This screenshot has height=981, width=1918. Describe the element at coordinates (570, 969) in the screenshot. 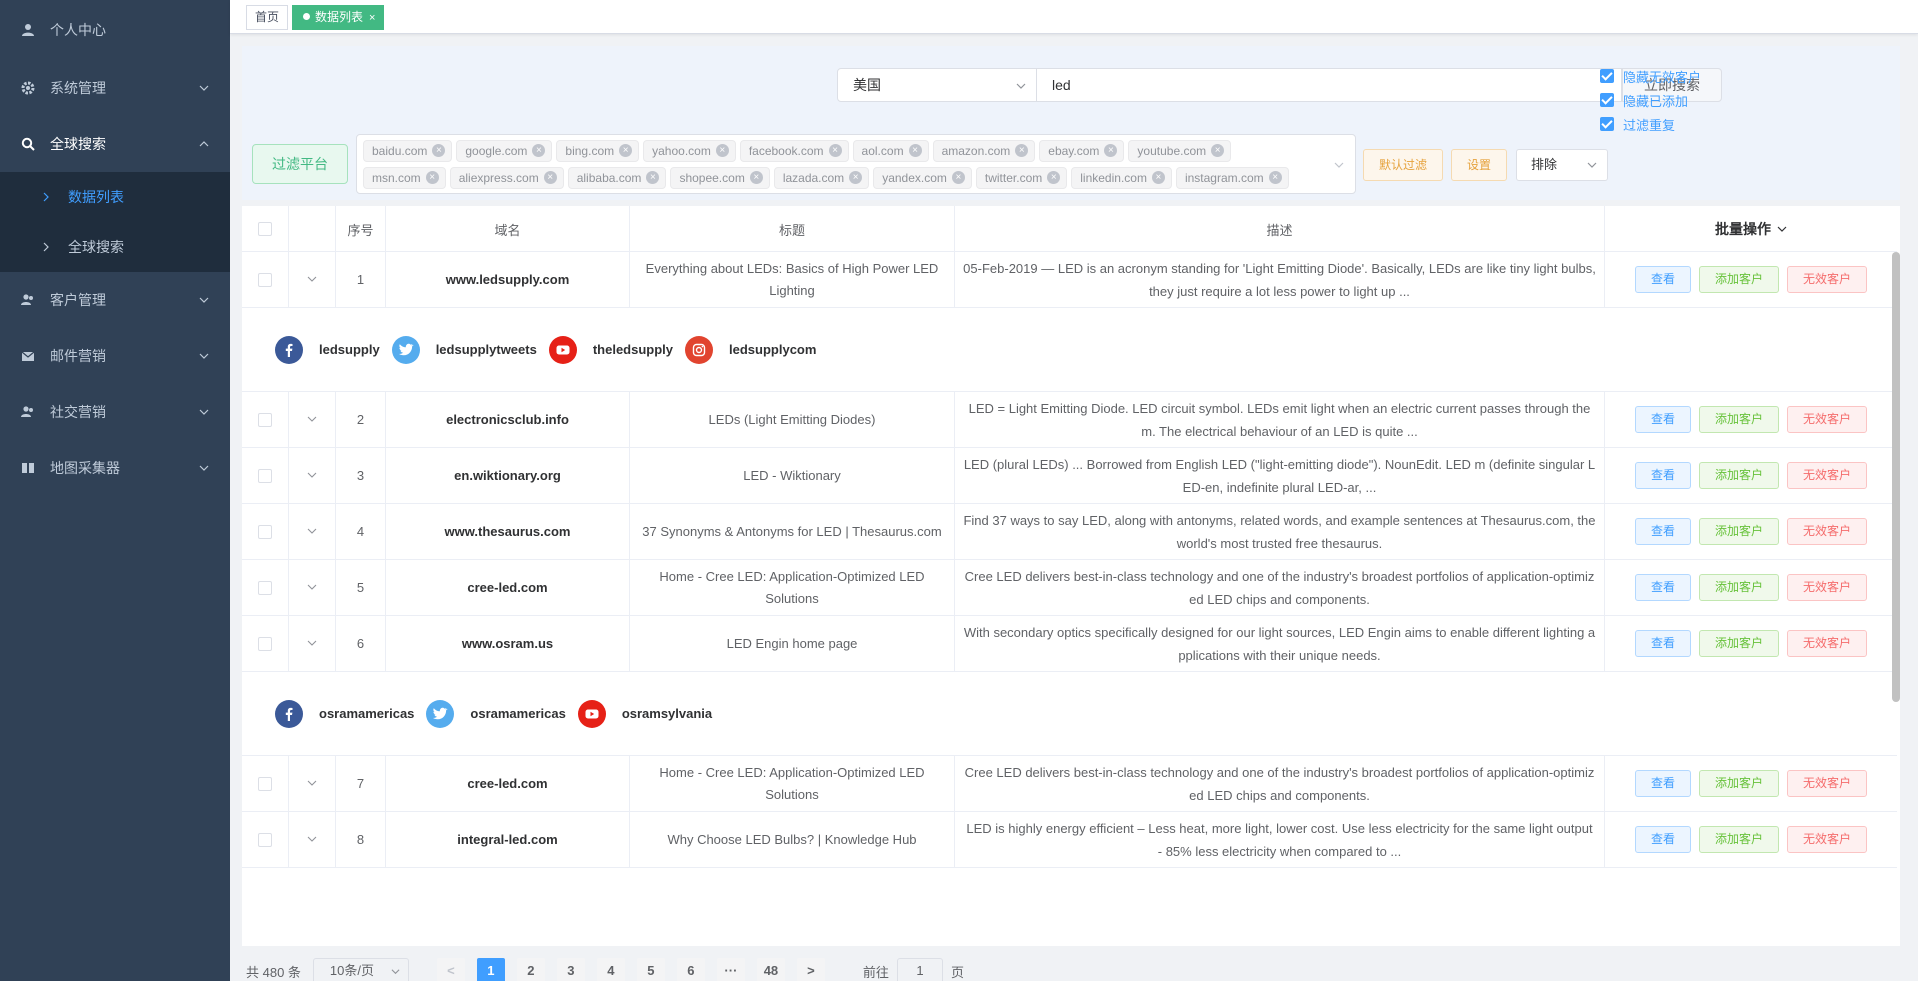

I see `page-button: 3` at that location.